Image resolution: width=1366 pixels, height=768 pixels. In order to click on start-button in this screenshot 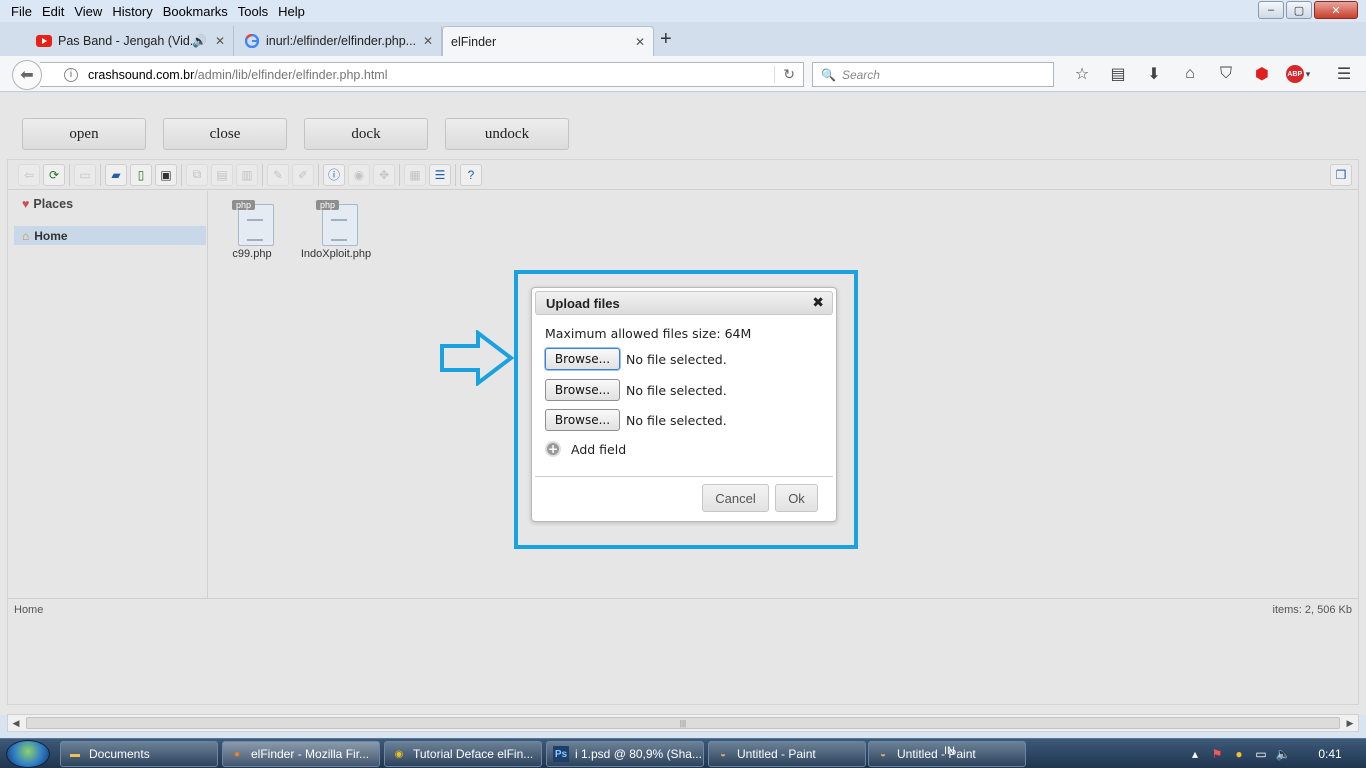, I will do `click(28, 754)`.